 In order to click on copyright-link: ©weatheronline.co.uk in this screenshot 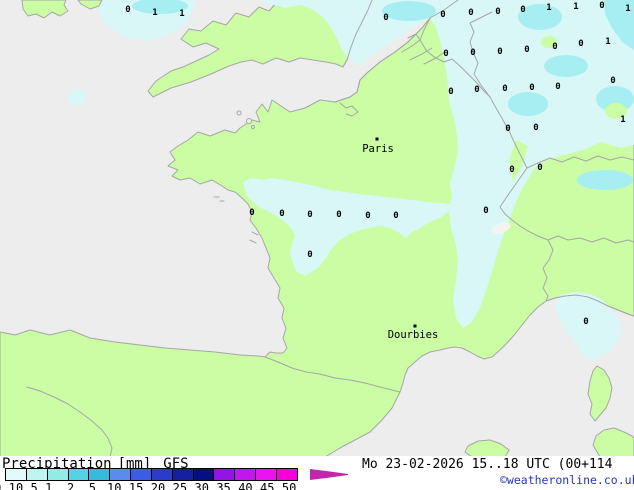, I will do `click(567, 480)`.